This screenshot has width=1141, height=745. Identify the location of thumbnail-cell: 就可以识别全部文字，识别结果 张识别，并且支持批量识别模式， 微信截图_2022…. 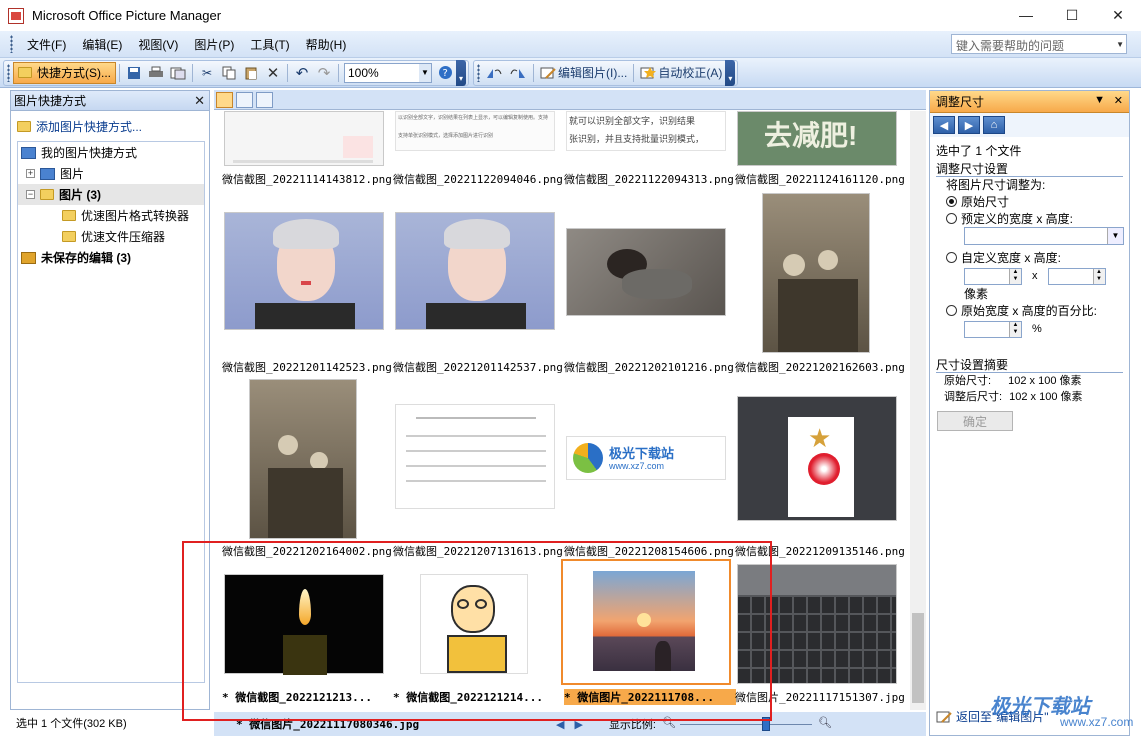
(649, 148).